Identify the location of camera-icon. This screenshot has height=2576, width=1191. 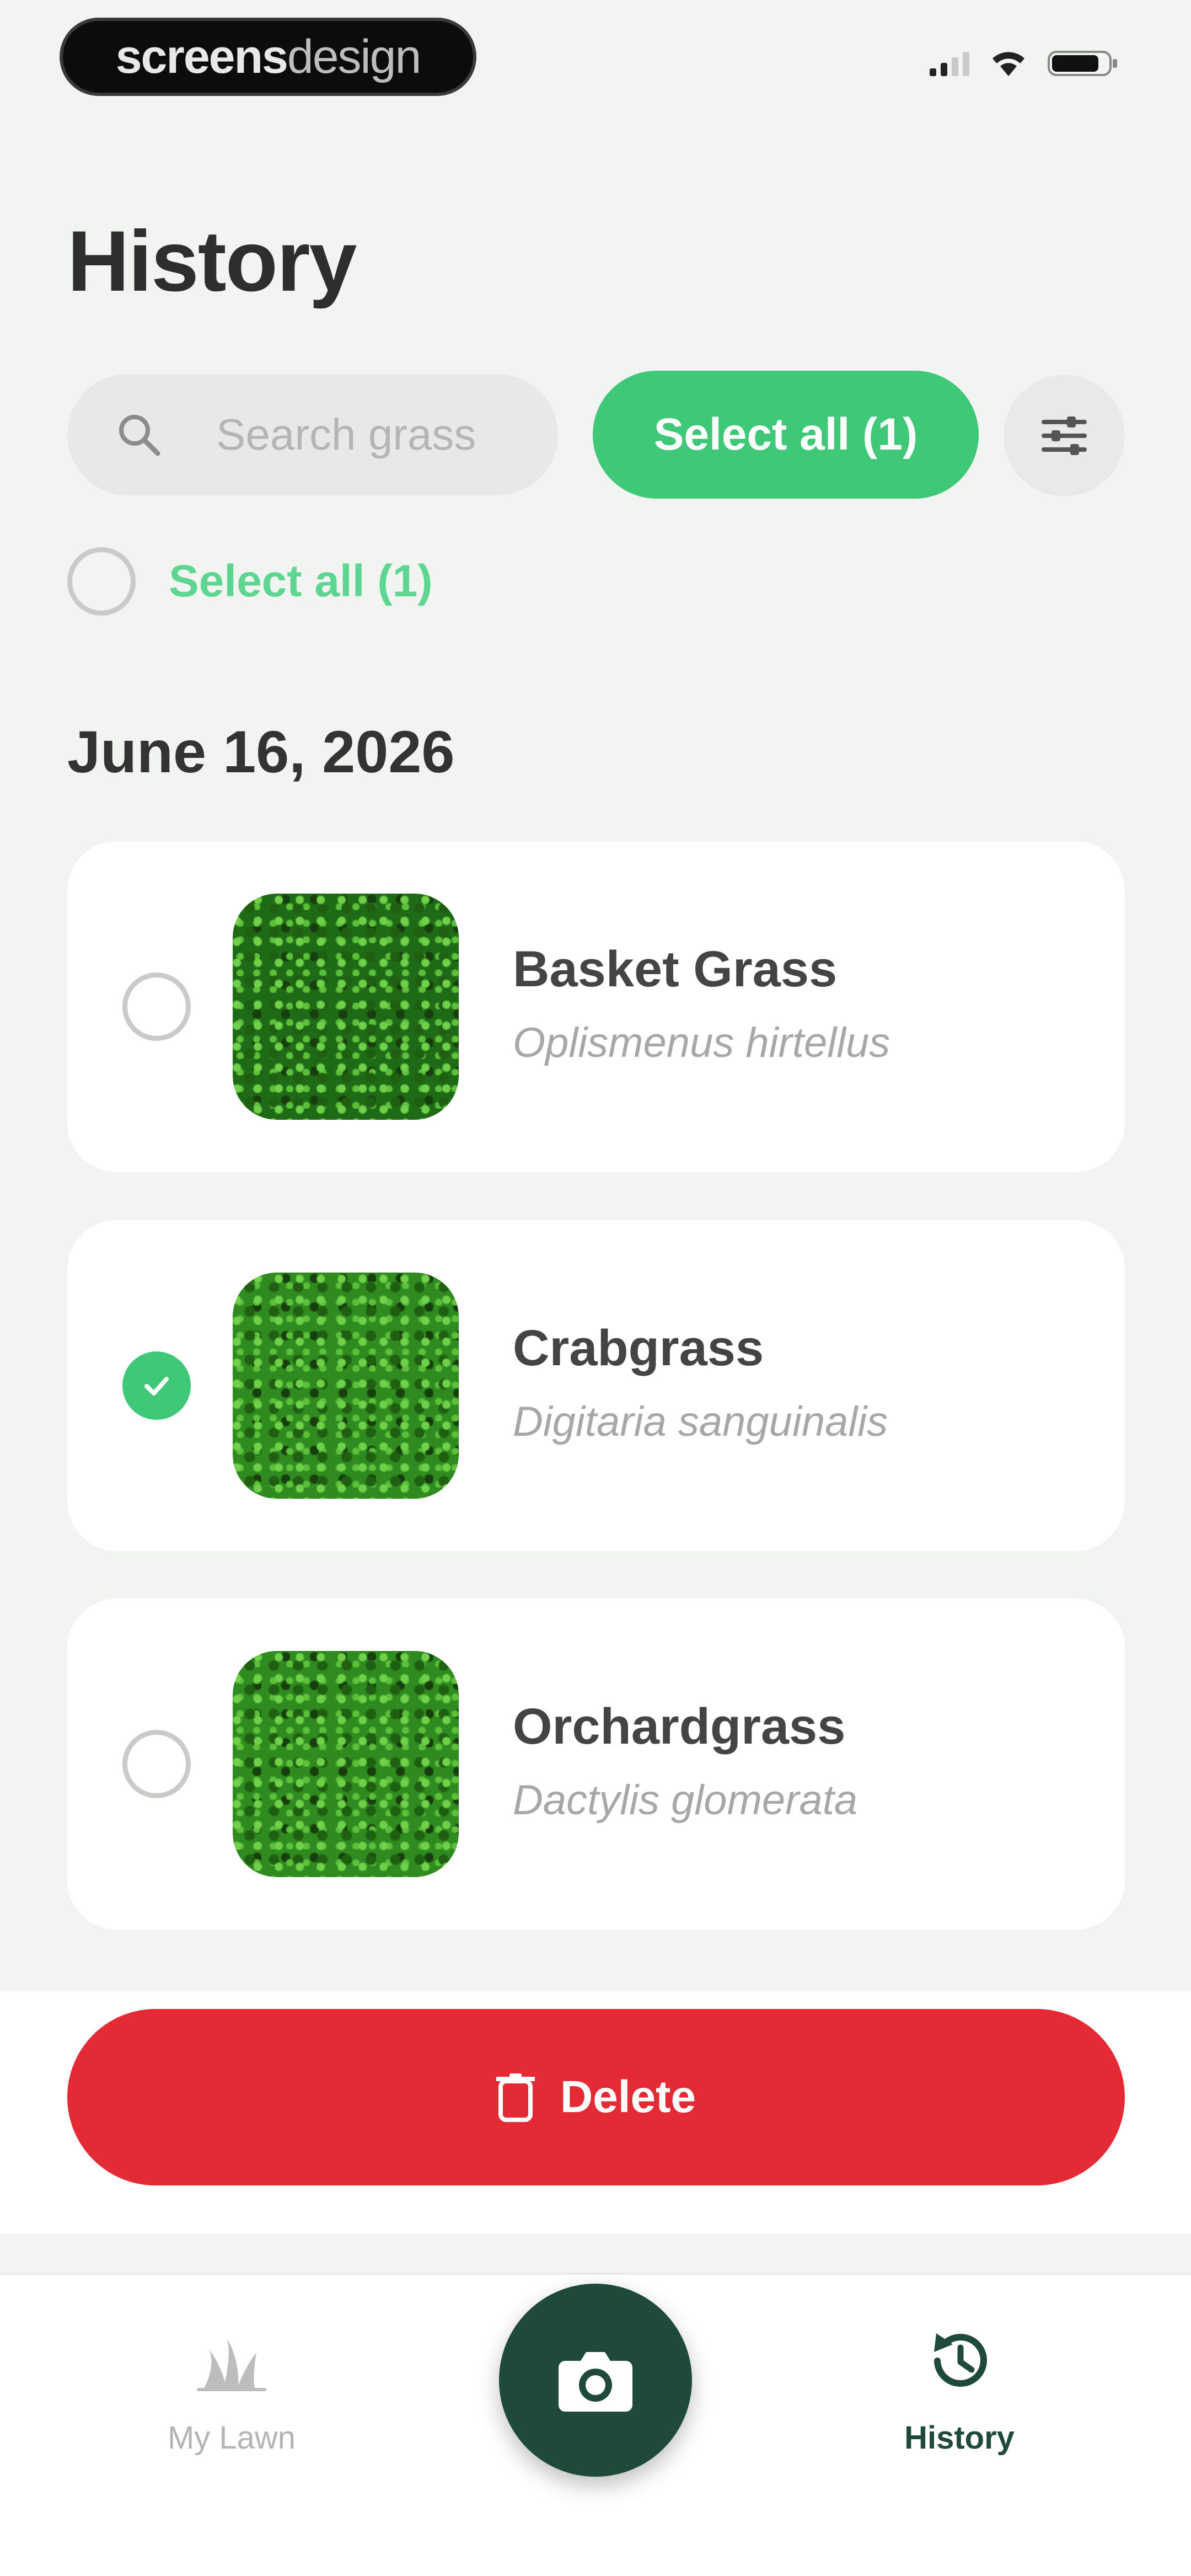
(595, 2382).